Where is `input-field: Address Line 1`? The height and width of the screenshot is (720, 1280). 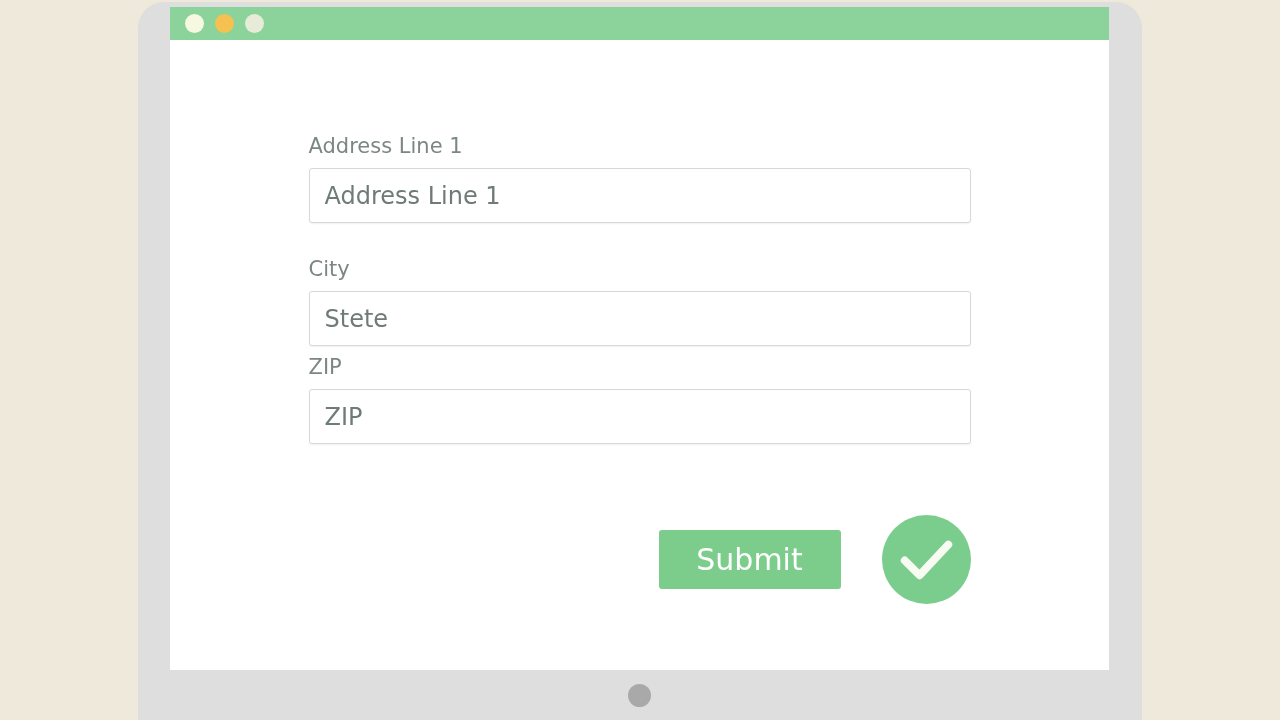 input-field: Address Line 1 is located at coordinates (639, 195).